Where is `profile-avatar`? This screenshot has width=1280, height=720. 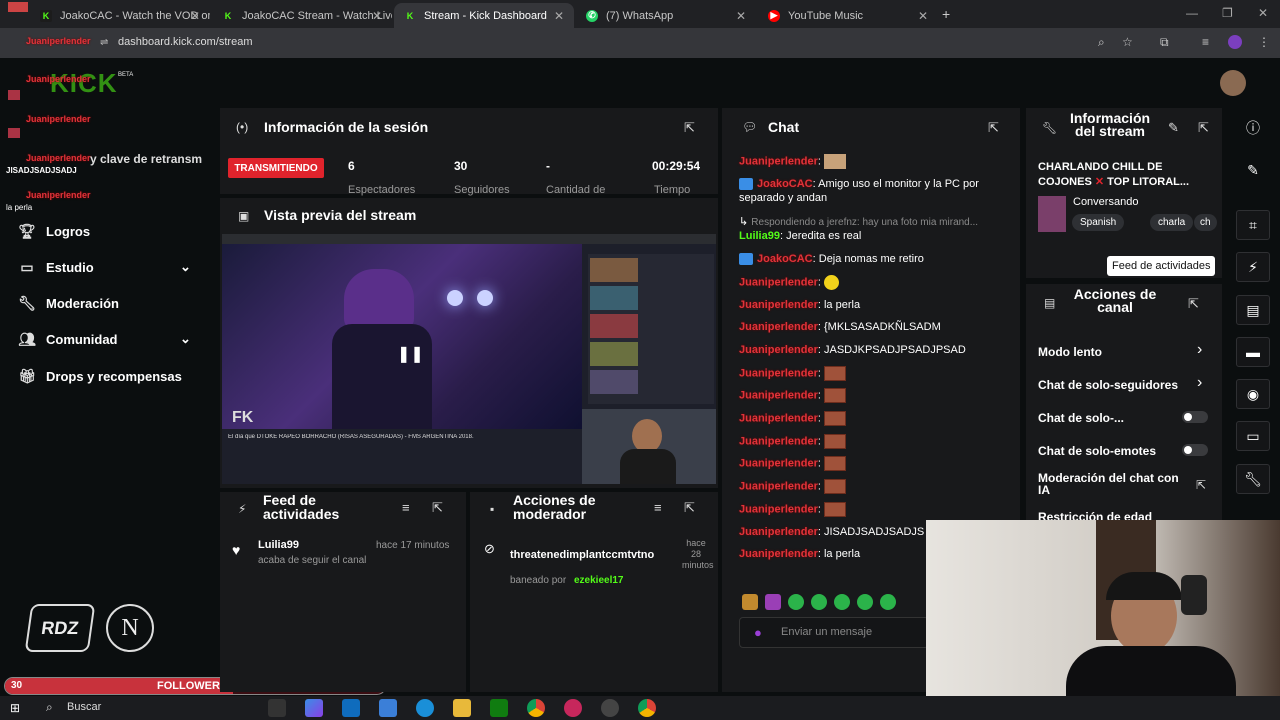 profile-avatar is located at coordinates (1235, 42).